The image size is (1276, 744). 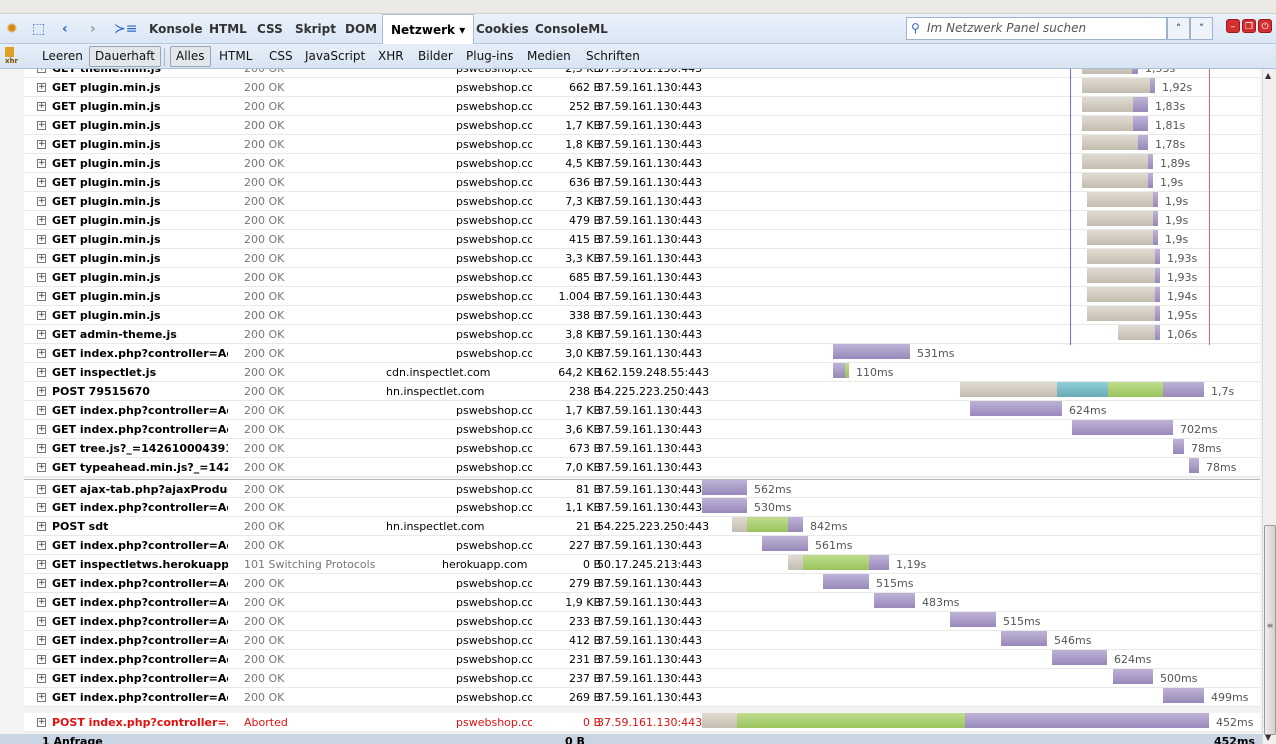 What do you see at coordinates (1265, 26) in the screenshot?
I see `close-firebug-button: ⏻` at bounding box center [1265, 26].